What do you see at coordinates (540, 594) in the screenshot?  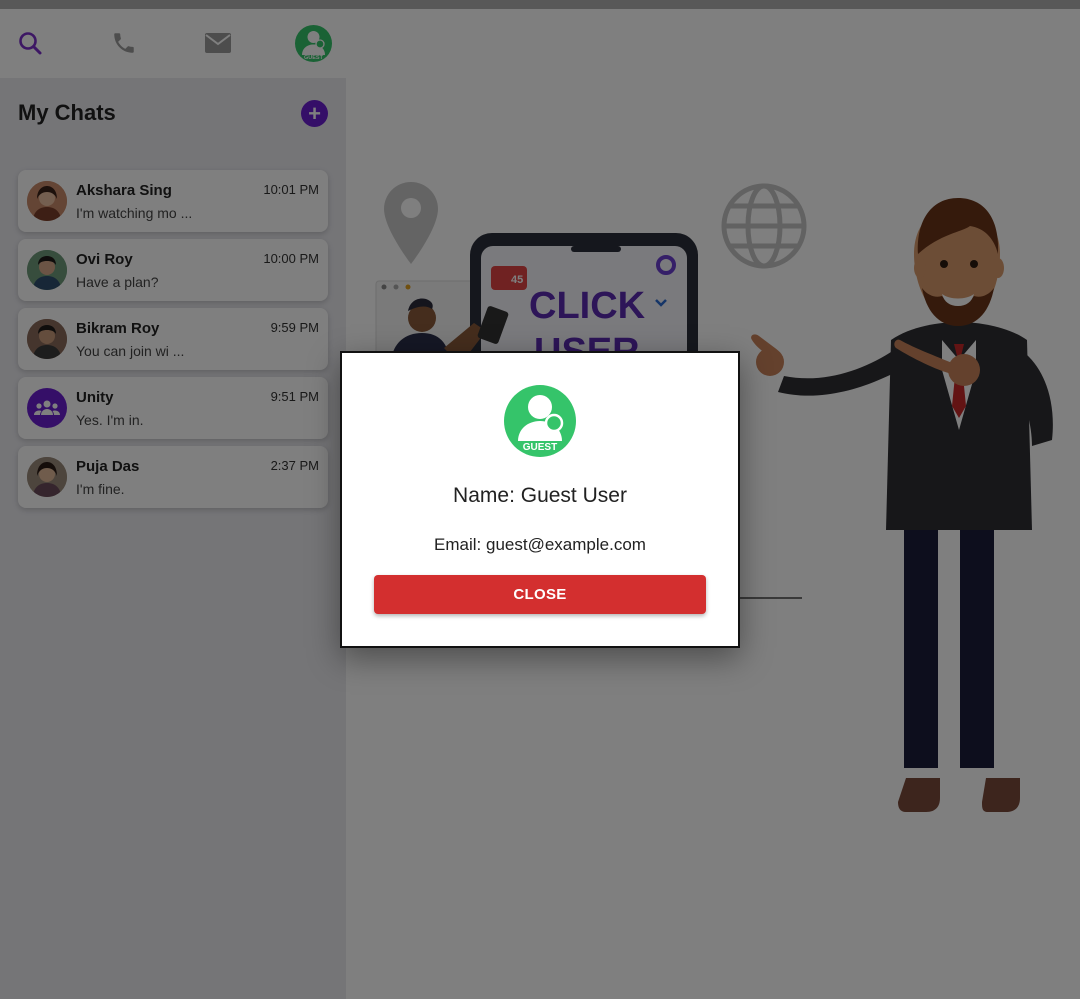 I see `close-button: CLOSE` at bounding box center [540, 594].